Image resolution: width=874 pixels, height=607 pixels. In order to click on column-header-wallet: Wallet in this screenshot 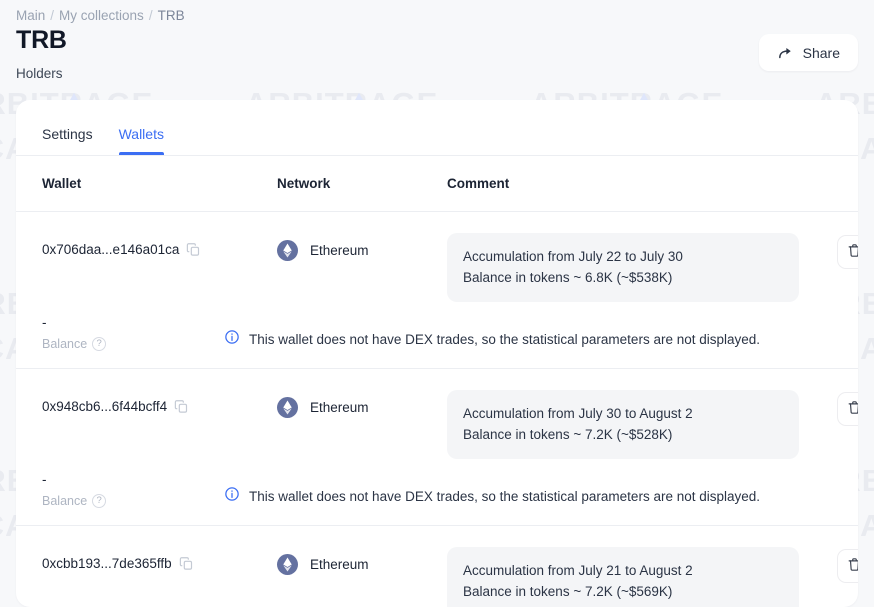, I will do `click(62, 183)`.